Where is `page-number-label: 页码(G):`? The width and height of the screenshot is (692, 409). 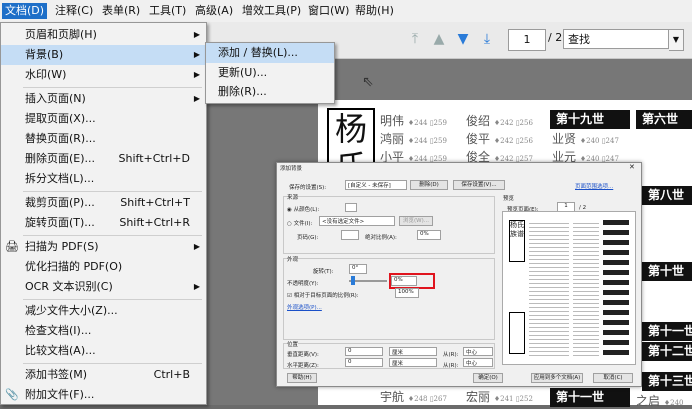
page-number-label: 页码(G): is located at coordinates (308, 238).